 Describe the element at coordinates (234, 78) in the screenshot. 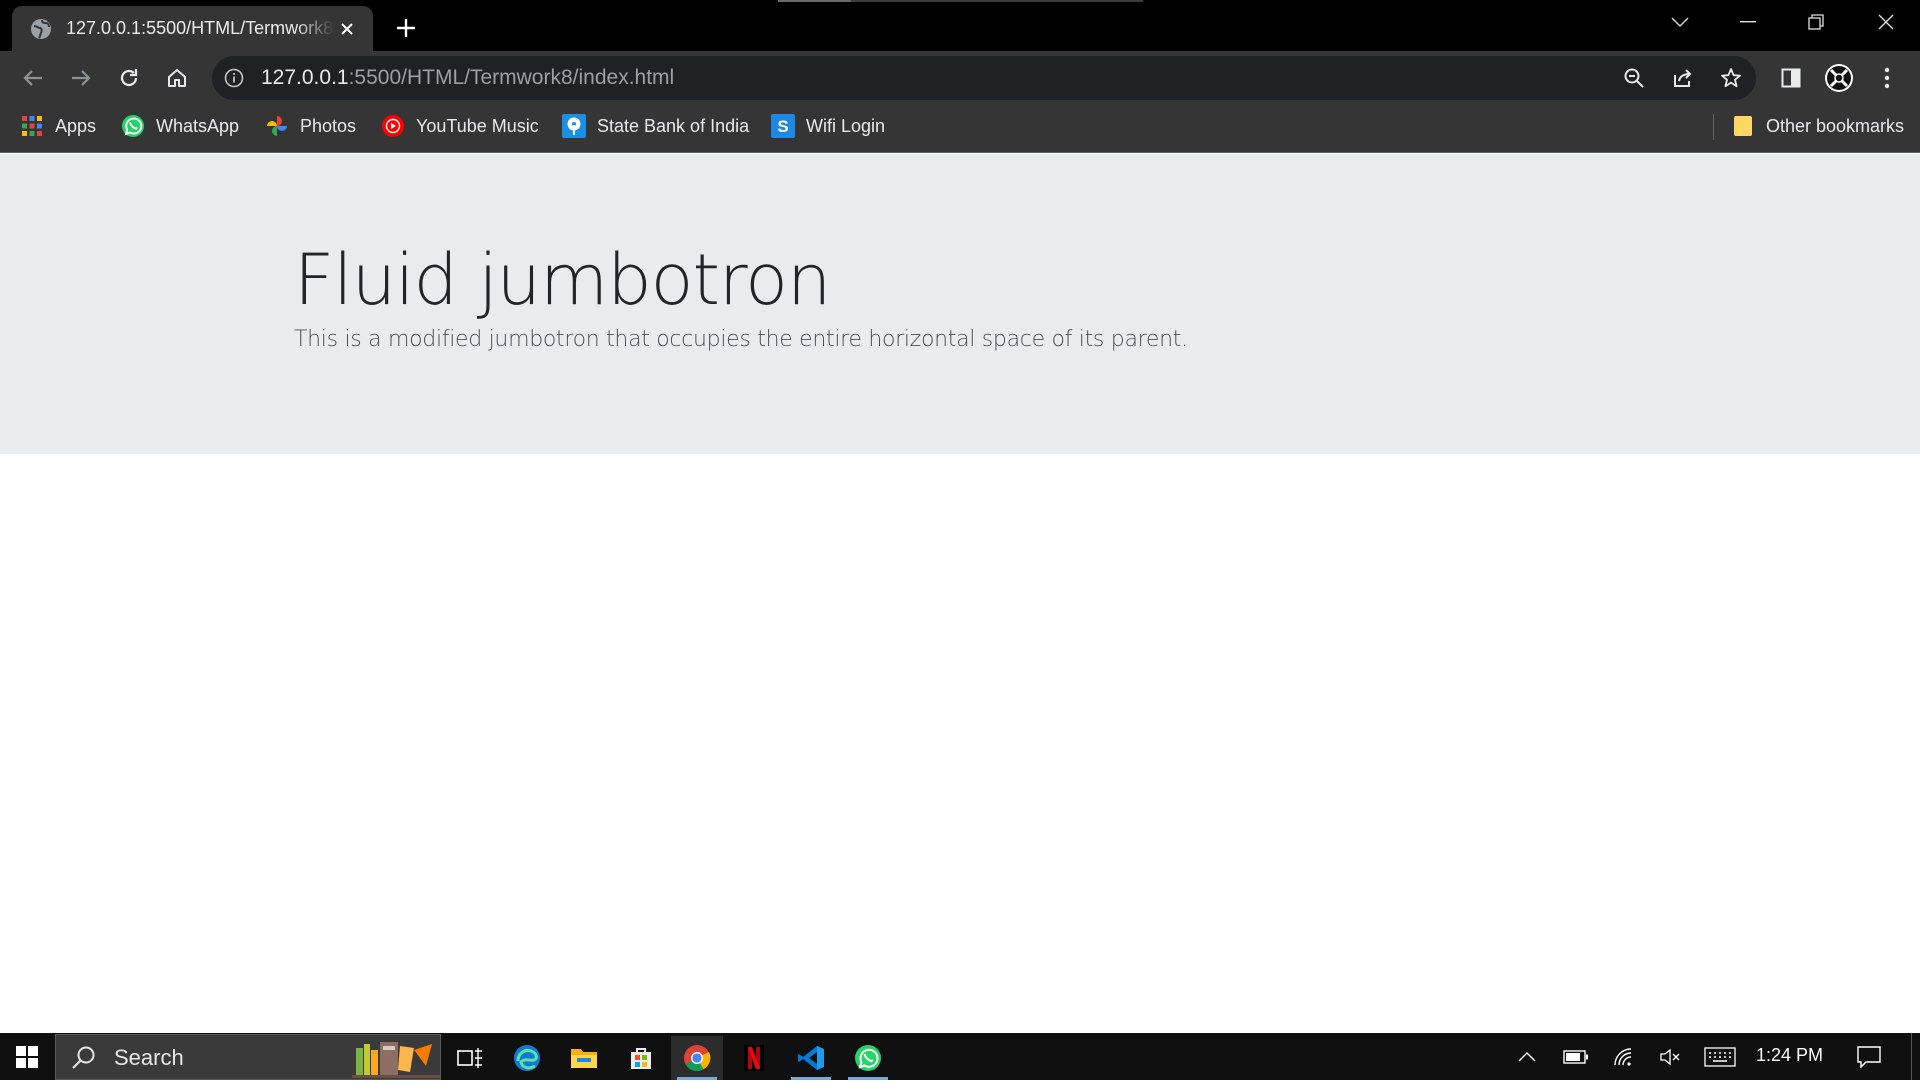

I see `site-info-icon` at that location.